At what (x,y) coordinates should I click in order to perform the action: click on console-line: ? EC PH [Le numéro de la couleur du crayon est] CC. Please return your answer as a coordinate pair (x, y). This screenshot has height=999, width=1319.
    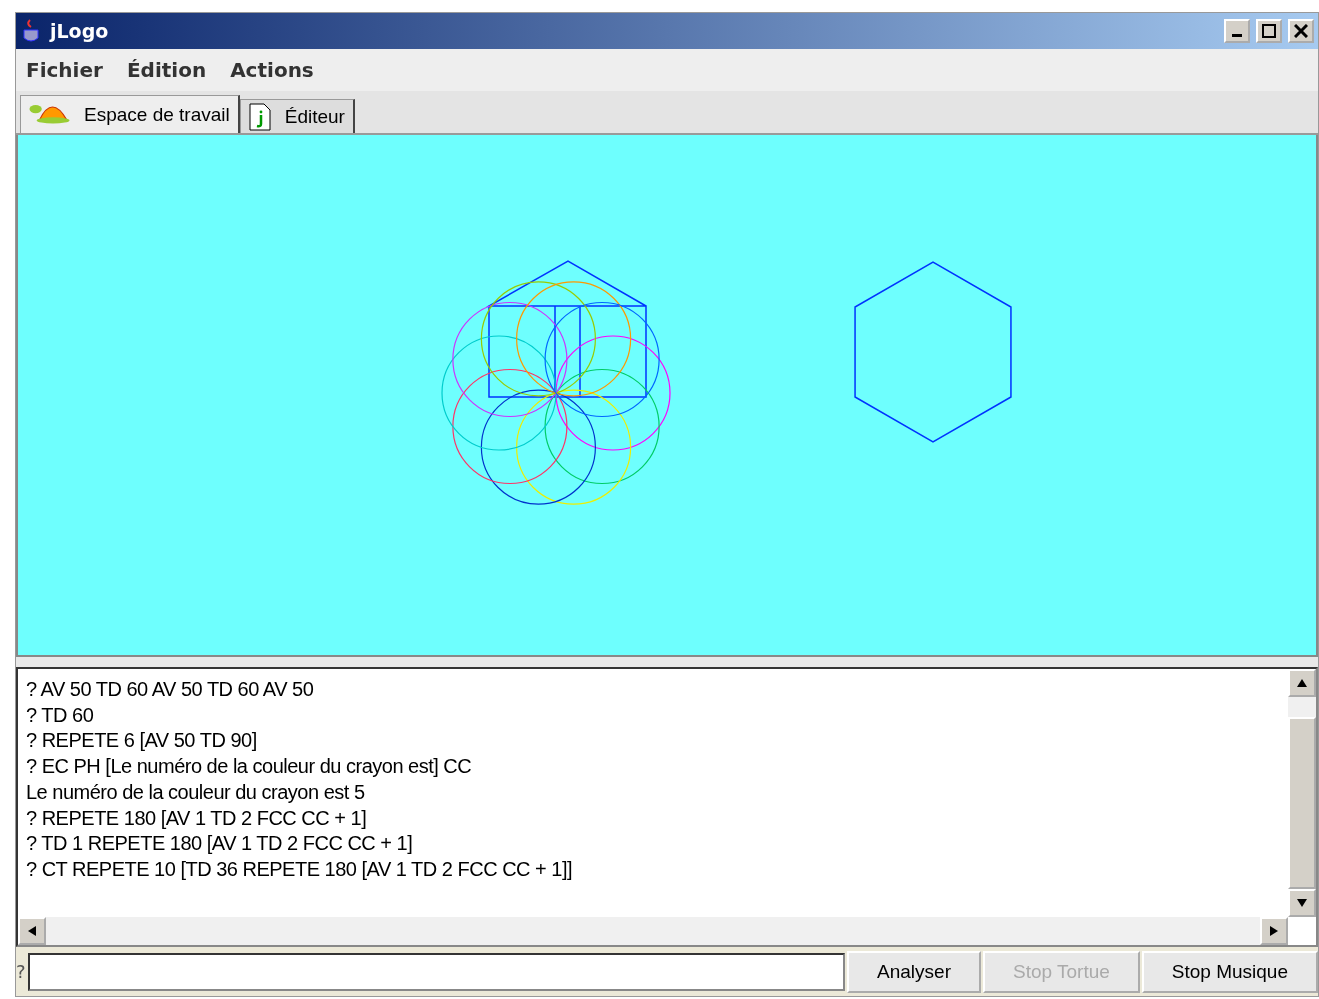
    Looking at the image, I should click on (249, 767).